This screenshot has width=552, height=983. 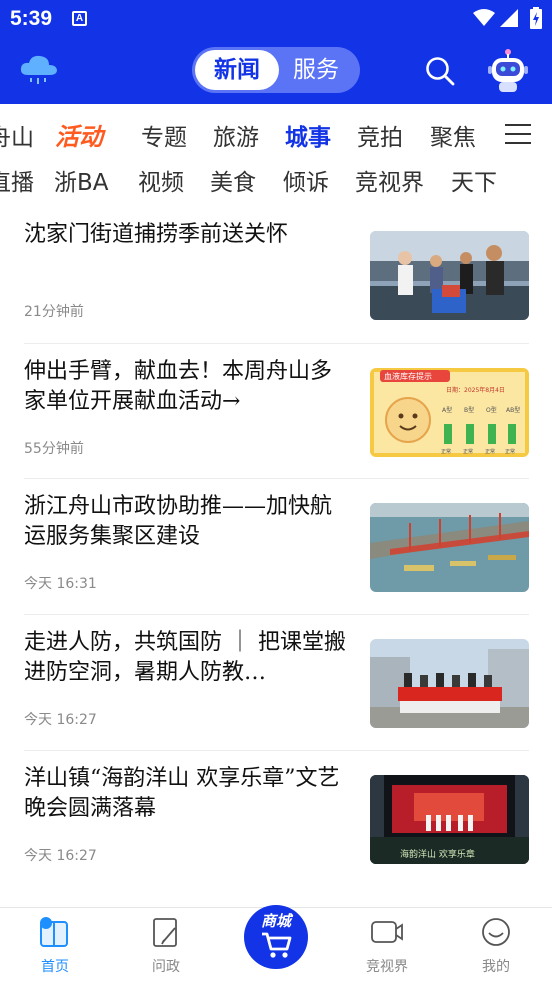 What do you see at coordinates (387, 932) in the screenshot?
I see `video-icon` at bounding box center [387, 932].